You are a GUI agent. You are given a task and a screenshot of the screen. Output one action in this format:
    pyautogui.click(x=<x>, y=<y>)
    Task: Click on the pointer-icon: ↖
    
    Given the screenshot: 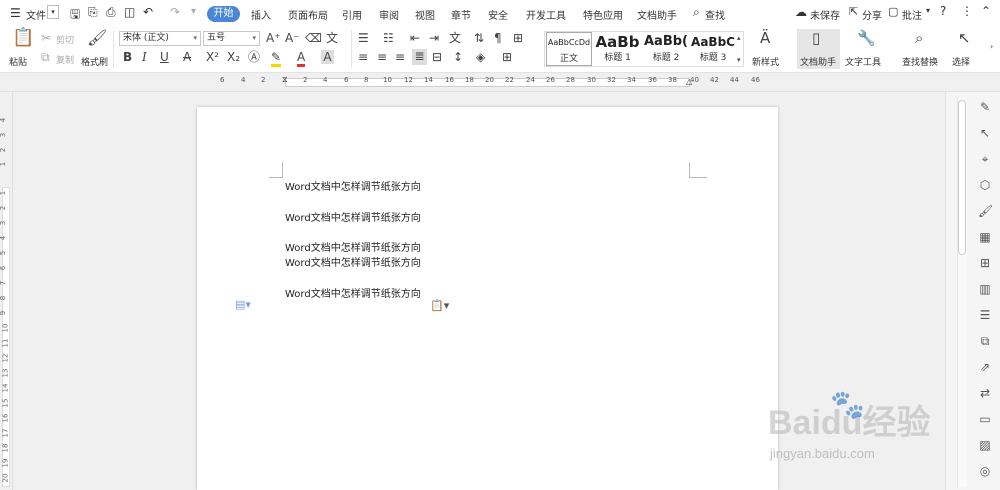 What is the action you would take?
    pyautogui.click(x=985, y=133)
    